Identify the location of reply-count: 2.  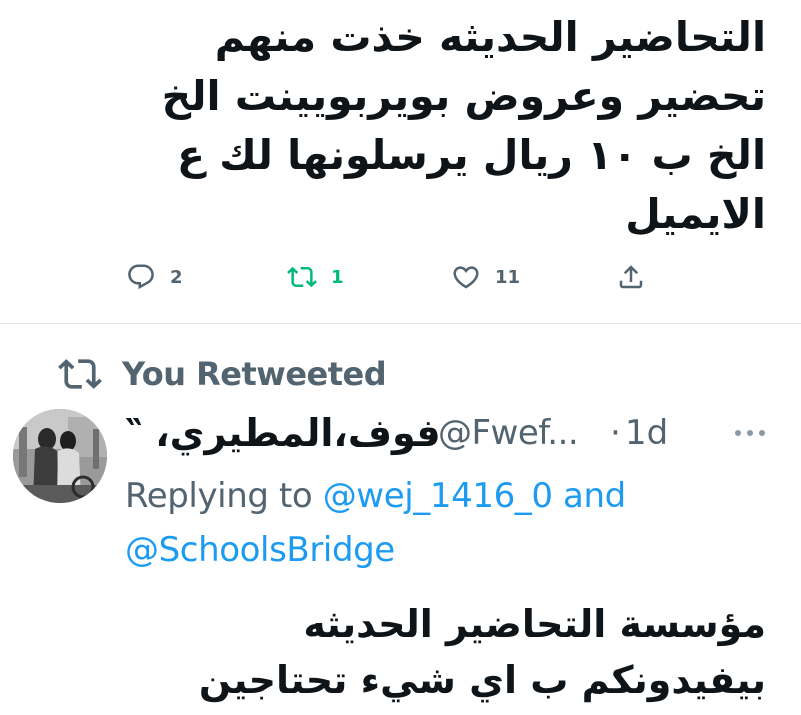
(176, 277).